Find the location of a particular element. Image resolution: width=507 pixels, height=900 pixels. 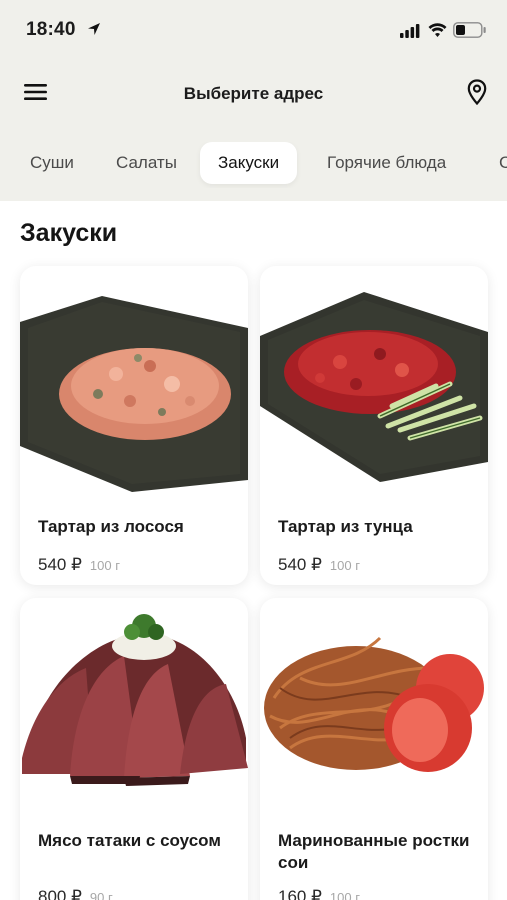

category-tabs: Суши Салаты Закуски Горячие блюда С is located at coordinates (253, 165).